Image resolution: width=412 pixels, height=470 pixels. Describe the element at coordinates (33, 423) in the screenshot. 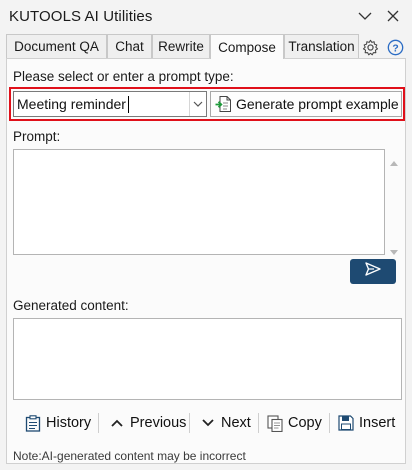

I see `clipboard-list-icon` at that location.